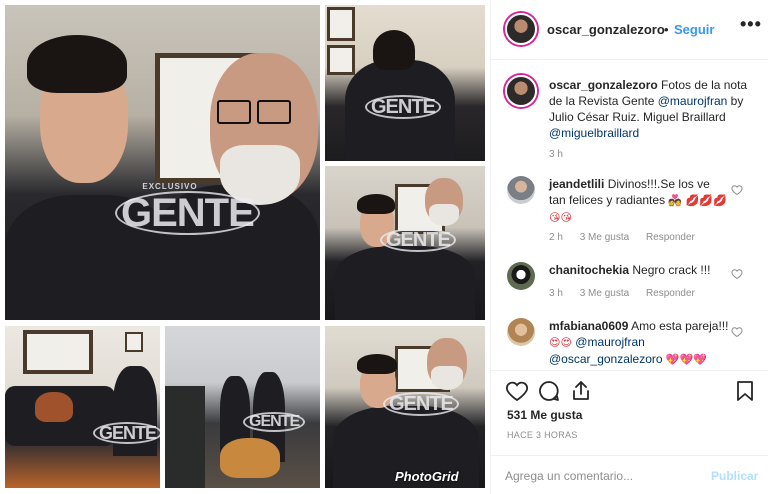 The width and height of the screenshot is (768, 494). I want to click on guitar, so click(54, 407).